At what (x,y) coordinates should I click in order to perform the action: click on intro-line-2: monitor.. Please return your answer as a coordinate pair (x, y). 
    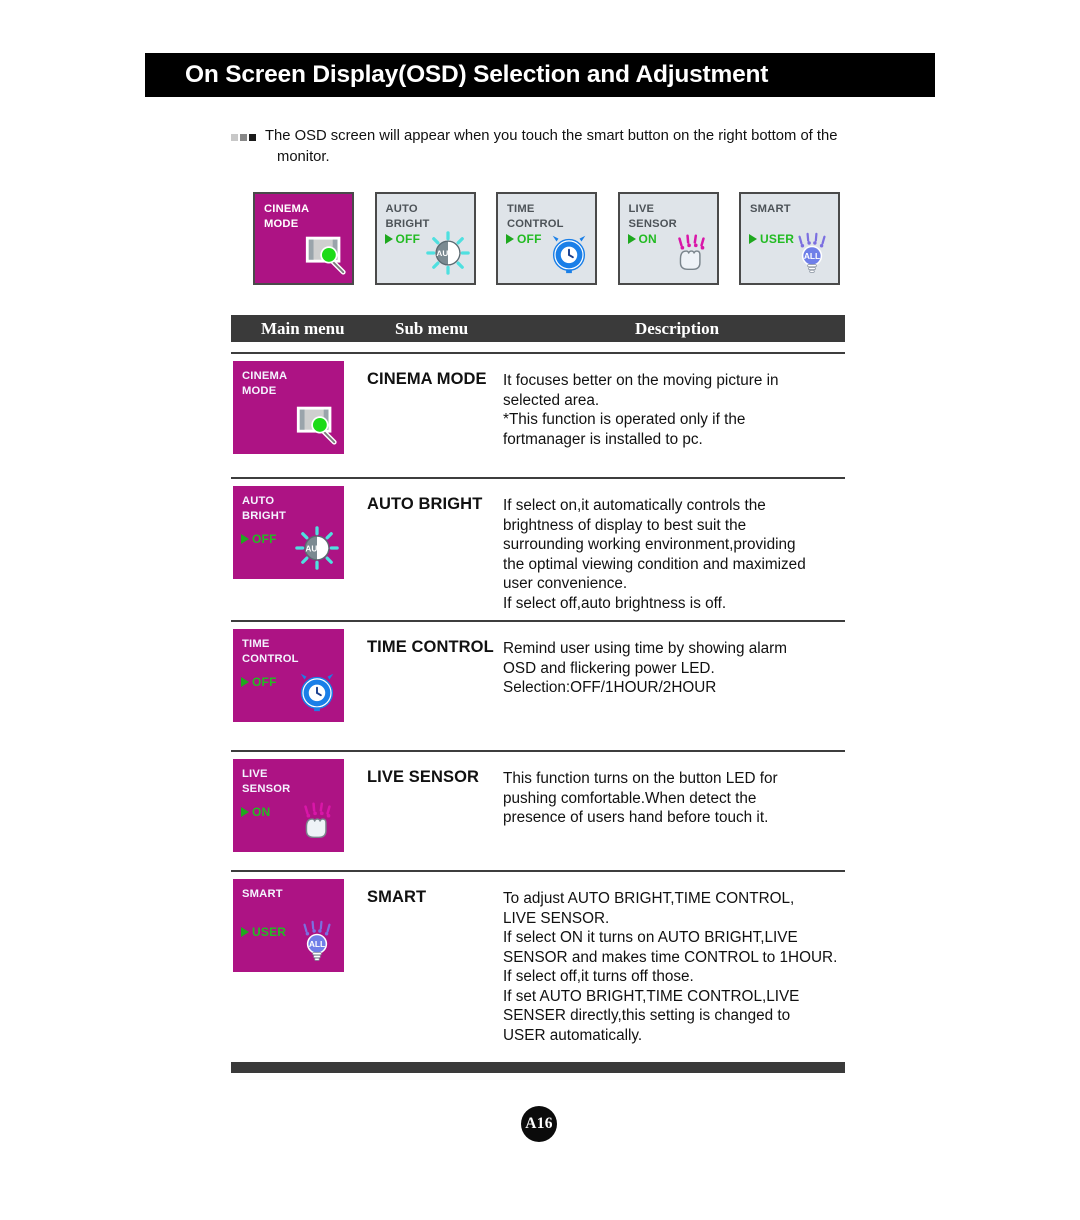
    Looking at the image, I should click on (303, 157).